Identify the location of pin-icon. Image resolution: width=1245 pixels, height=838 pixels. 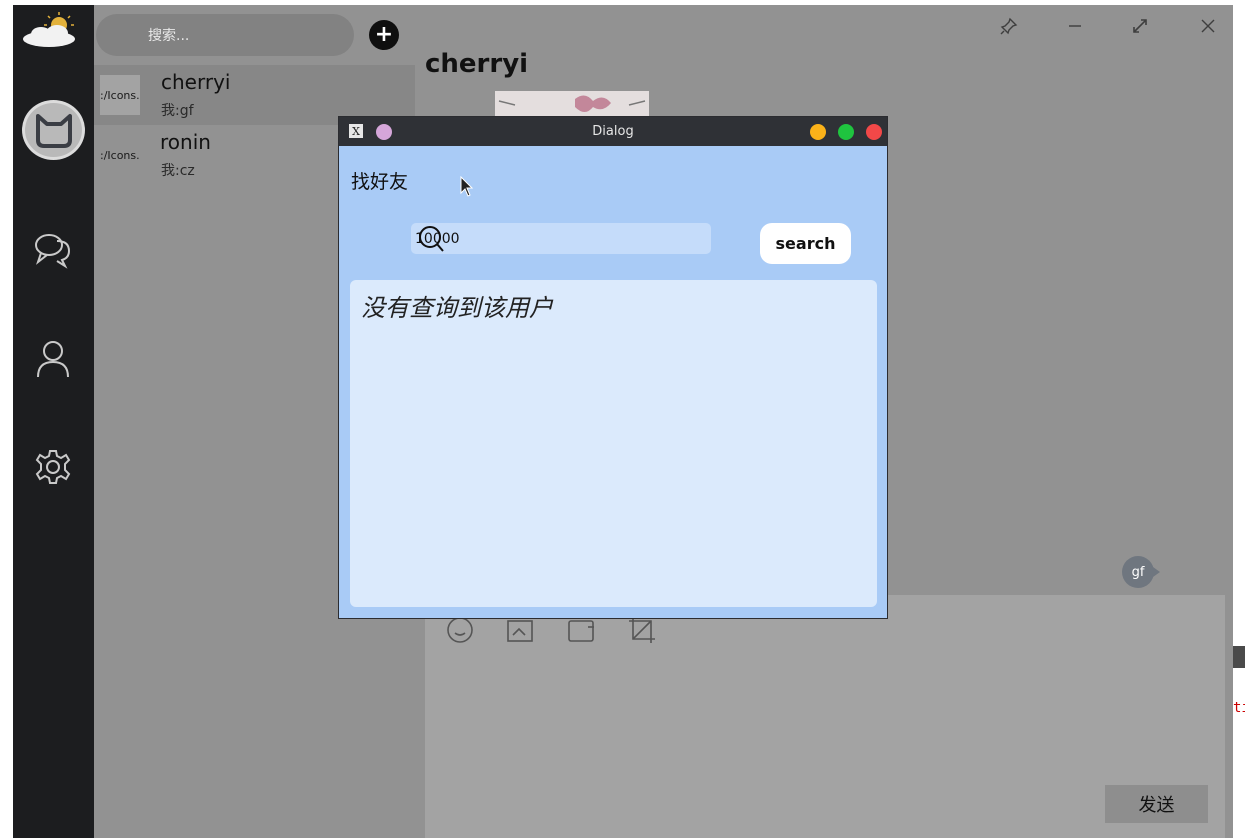
(1009, 26).